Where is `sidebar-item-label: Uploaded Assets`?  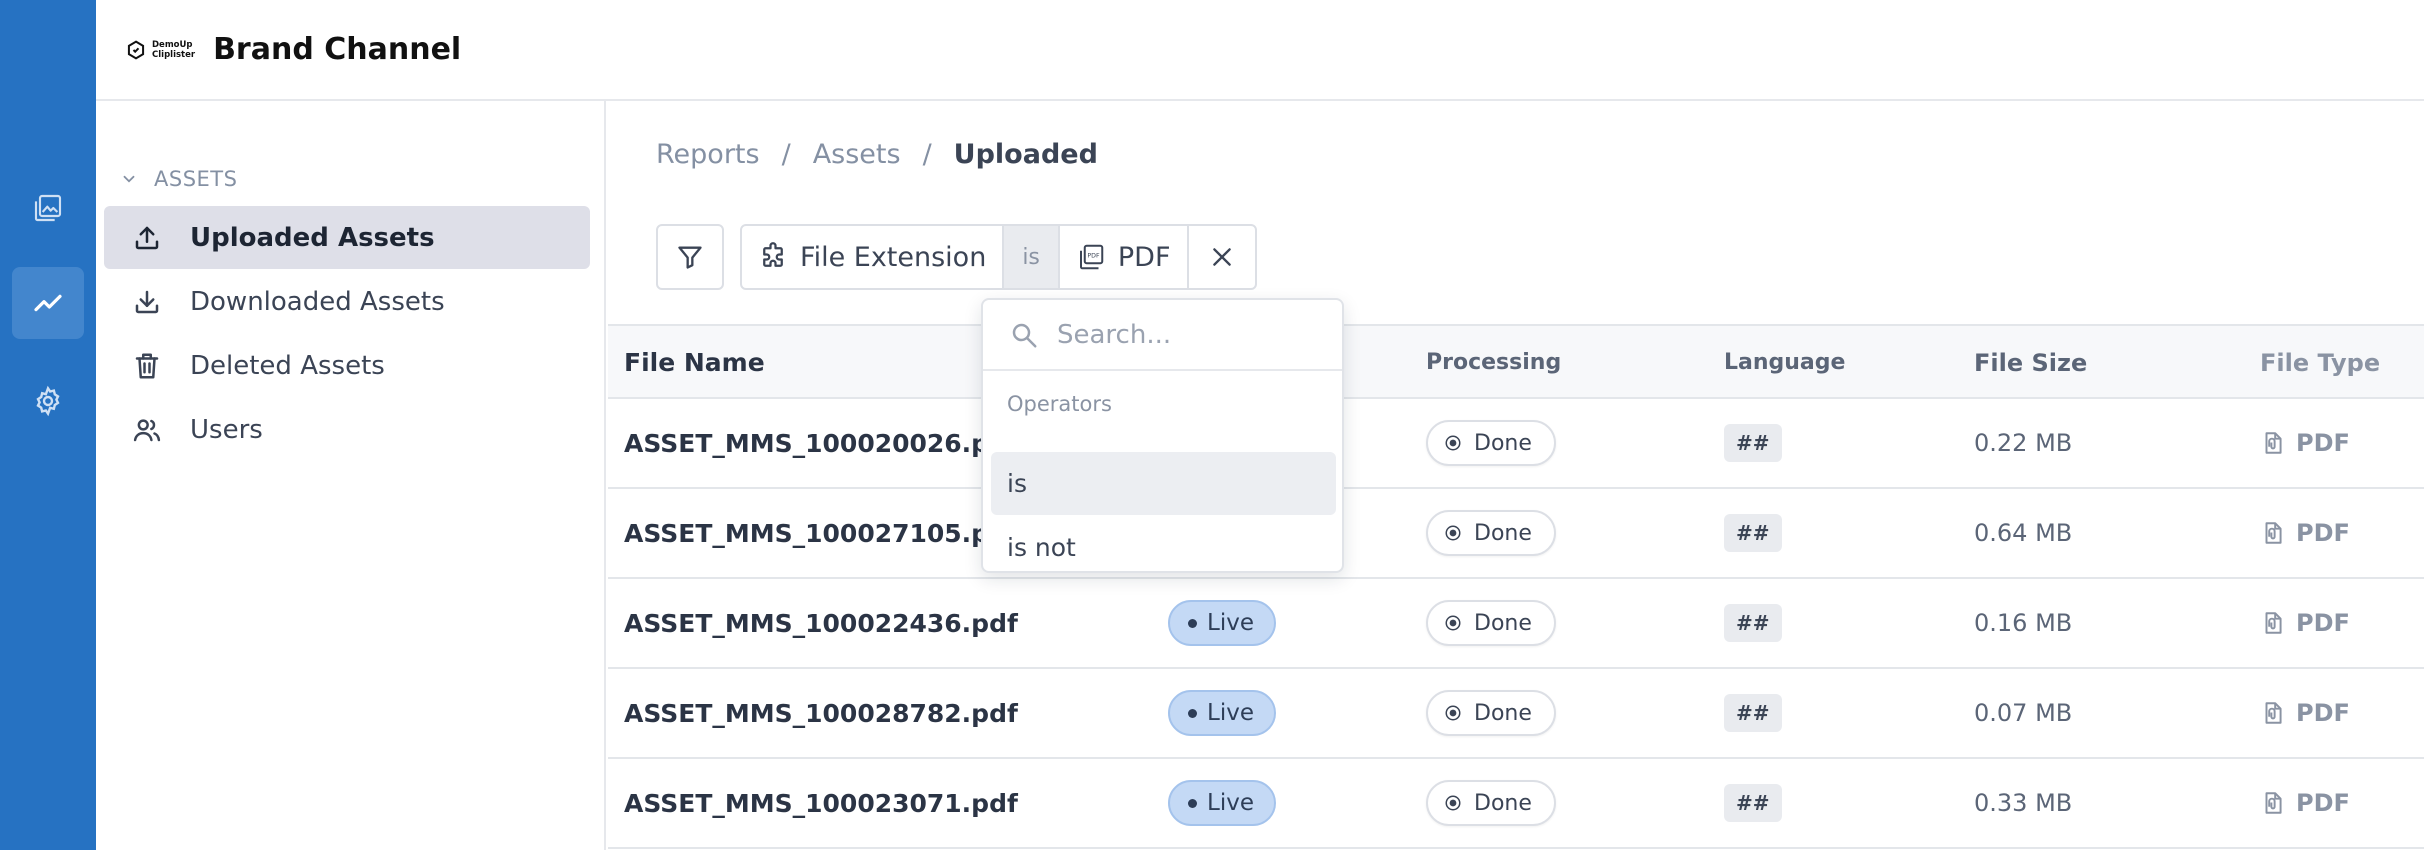 sidebar-item-label: Uploaded Assets is located at coordinates (312, 237).